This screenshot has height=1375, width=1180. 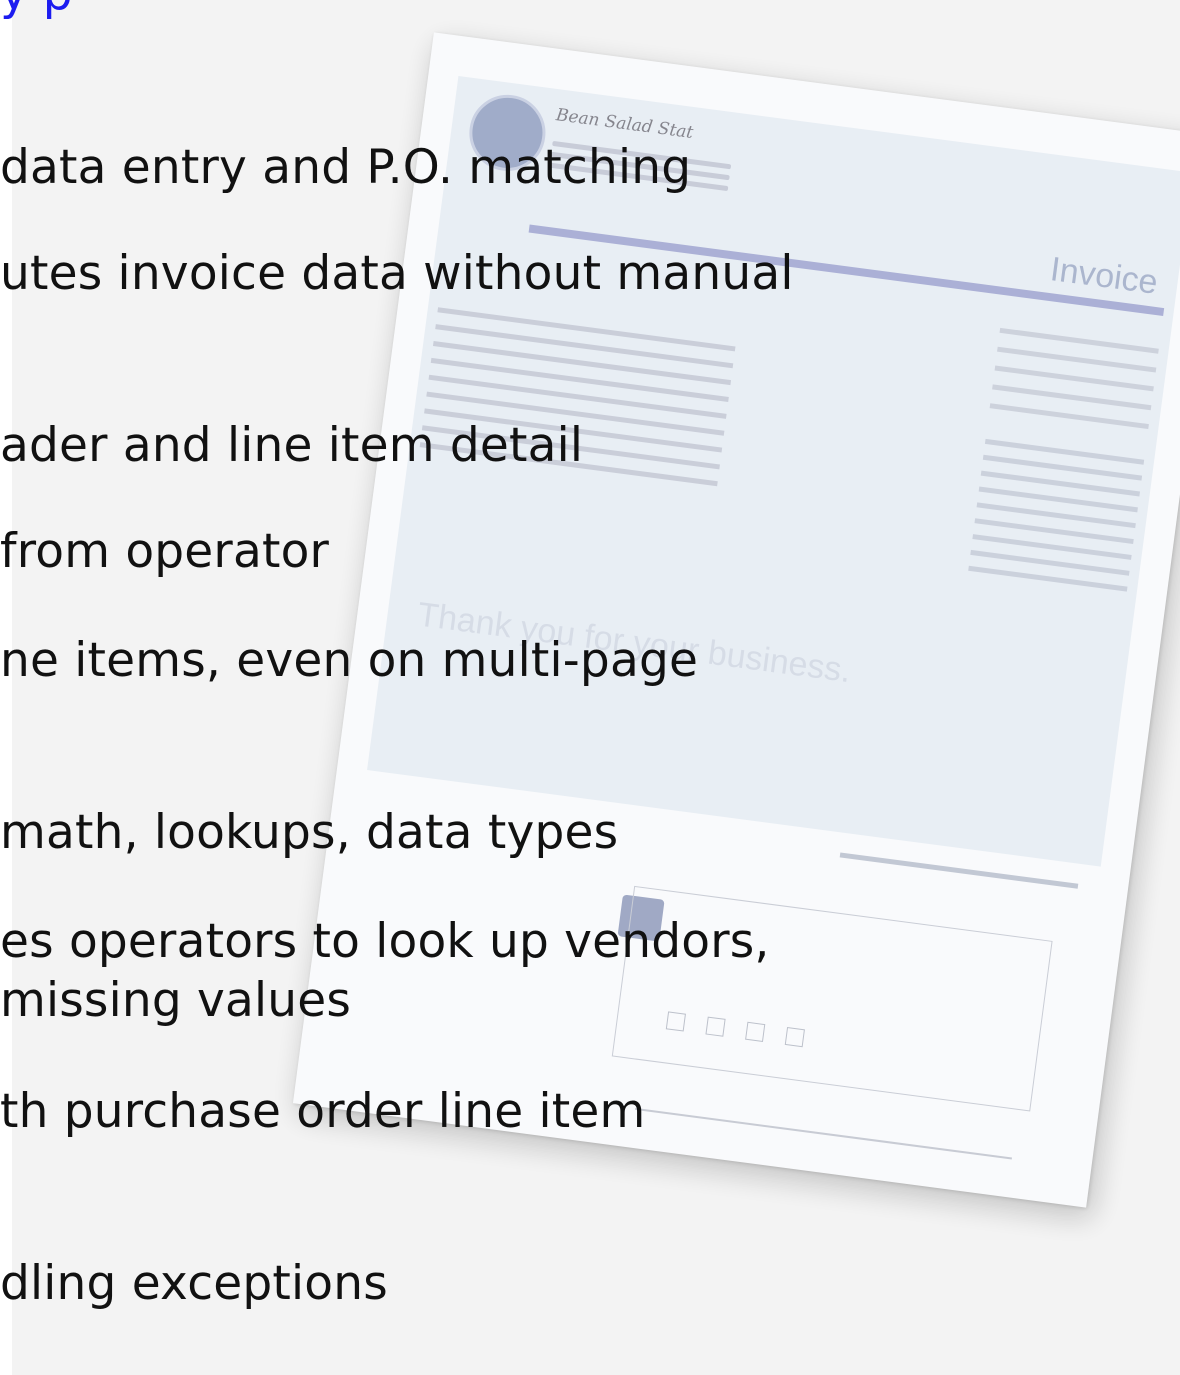 I want to click on bullet-line-7: es operators to look up vendors,, so click(x=385, y=941).